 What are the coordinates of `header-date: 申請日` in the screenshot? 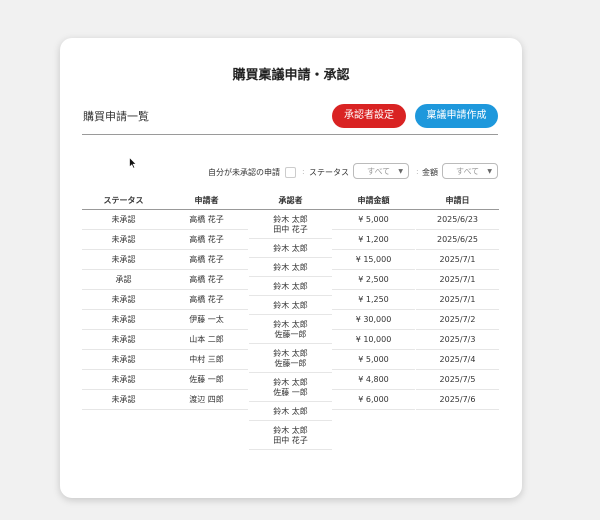 It's located at (457, 200).